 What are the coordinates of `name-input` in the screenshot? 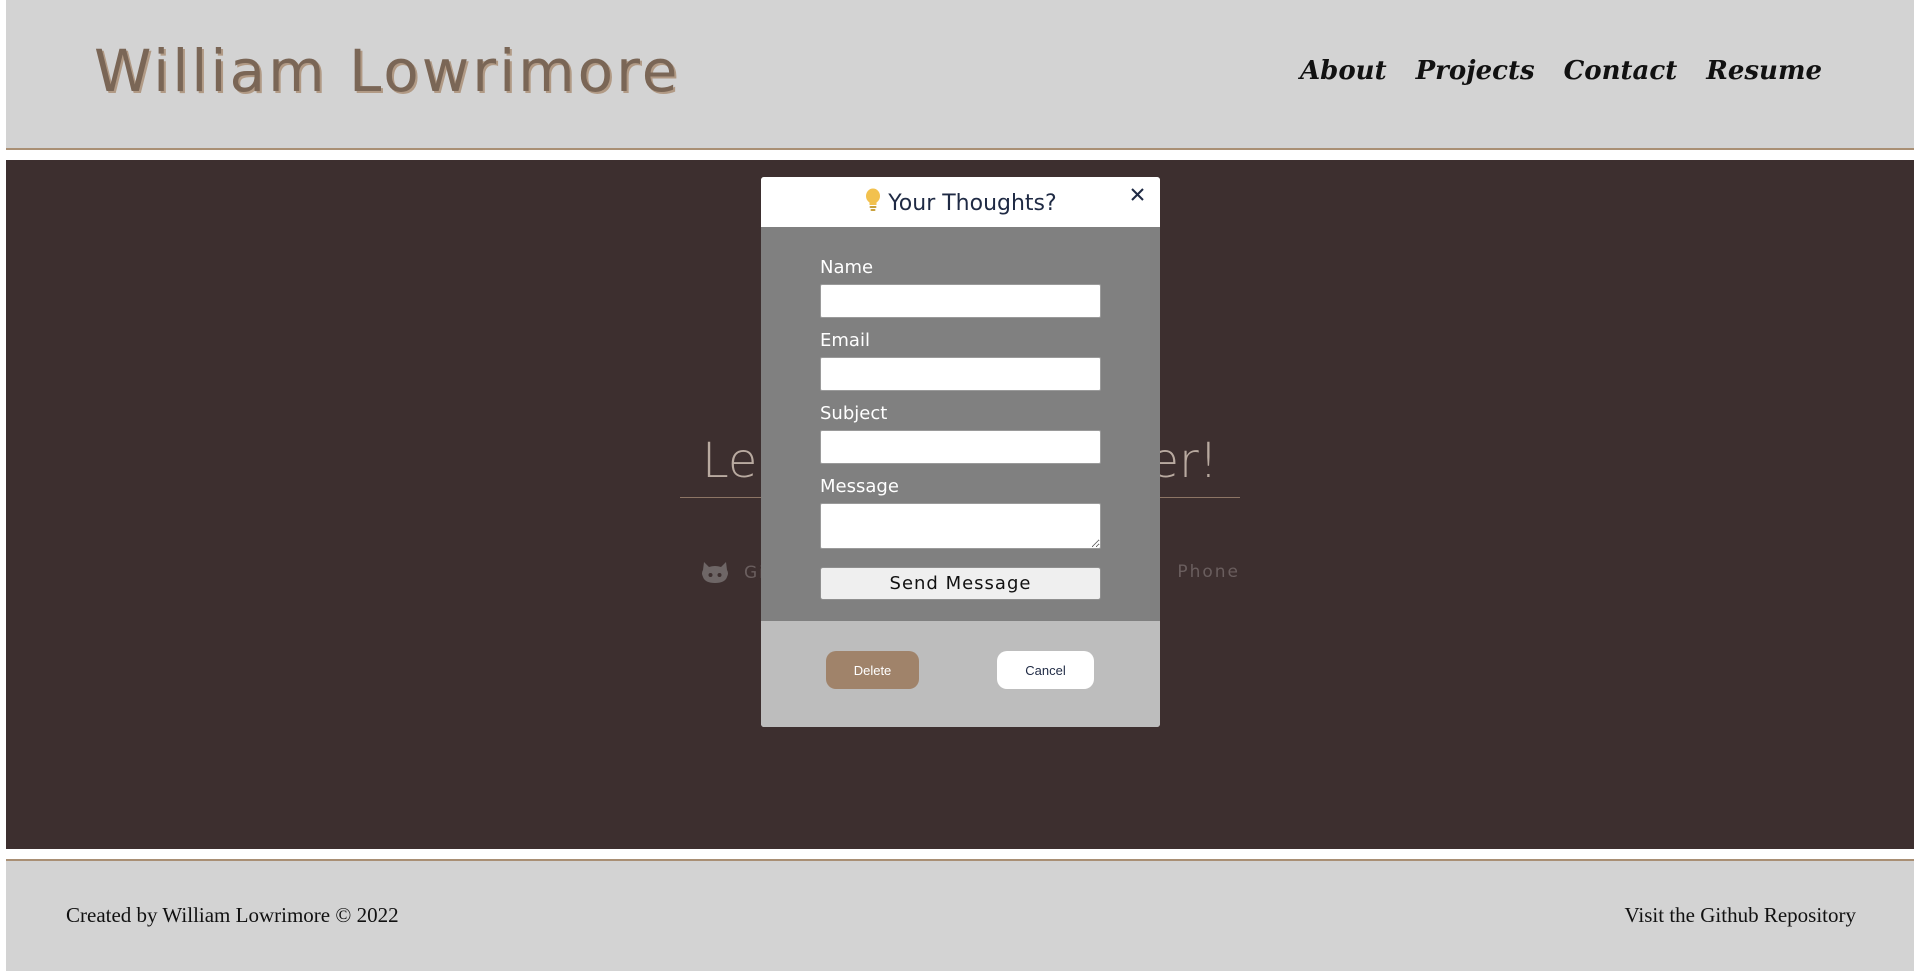 It's located at (960, 301).